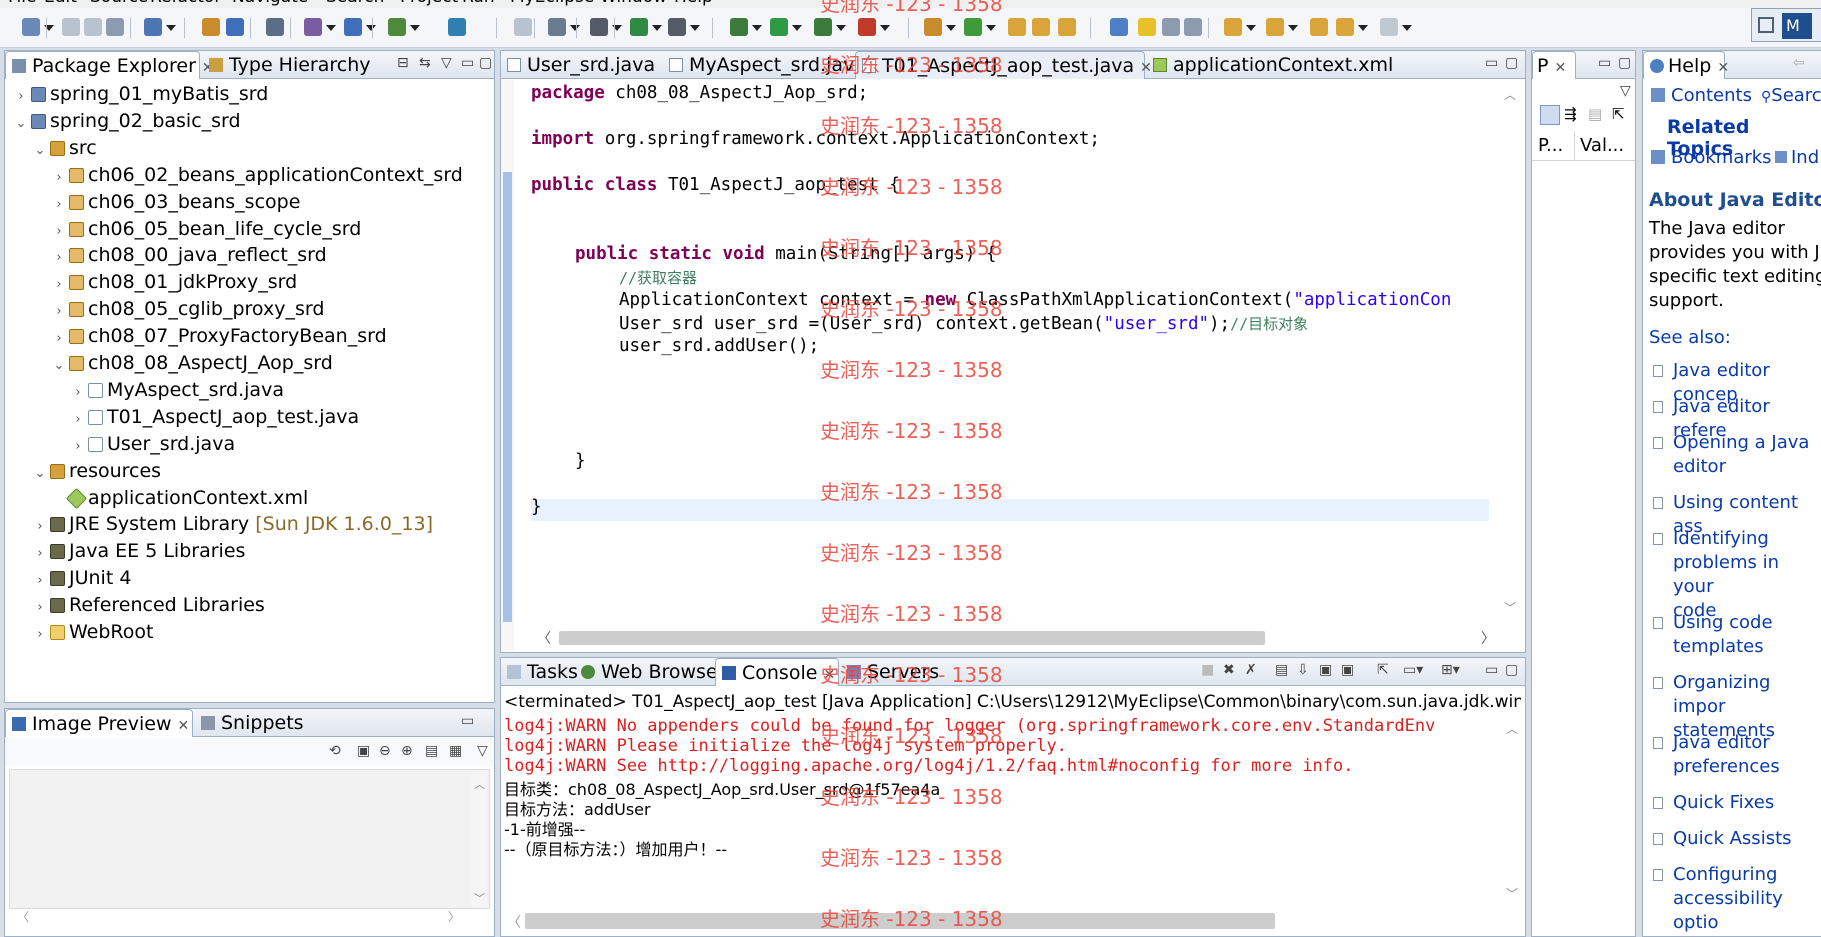  I want to click on tree-item: › ch08_07_ProxyFactoryBean_srd, so click(218, 336).